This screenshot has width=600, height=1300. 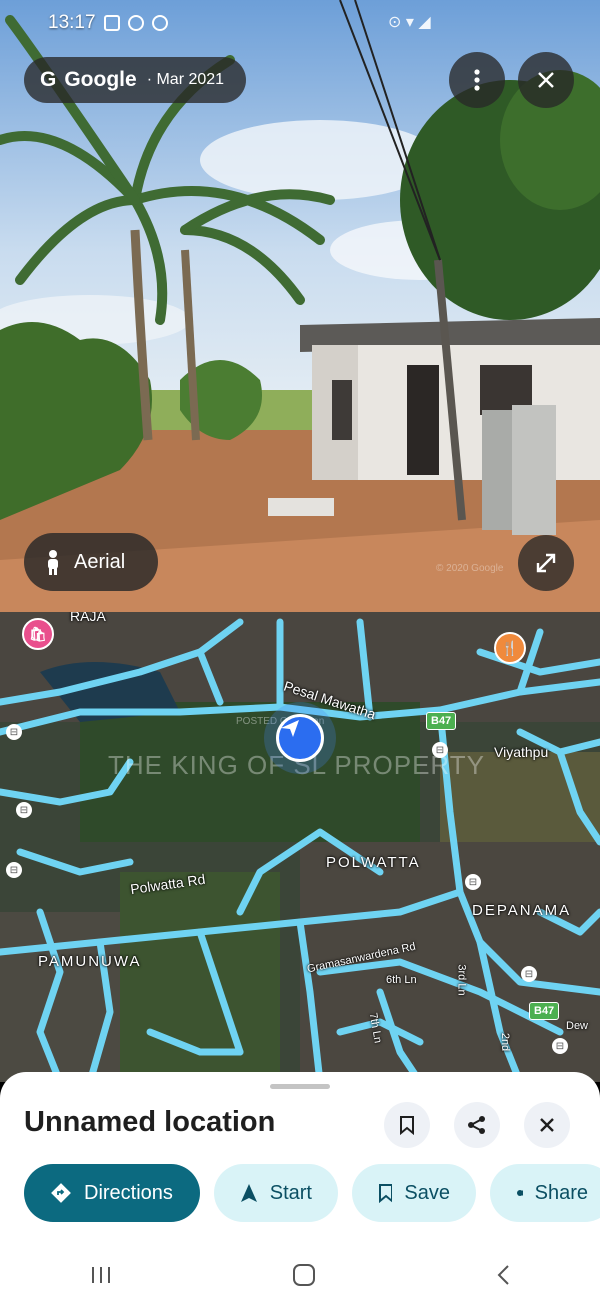 I want to click on map-label-road: 6th Ln, so click(x=401, y=980).